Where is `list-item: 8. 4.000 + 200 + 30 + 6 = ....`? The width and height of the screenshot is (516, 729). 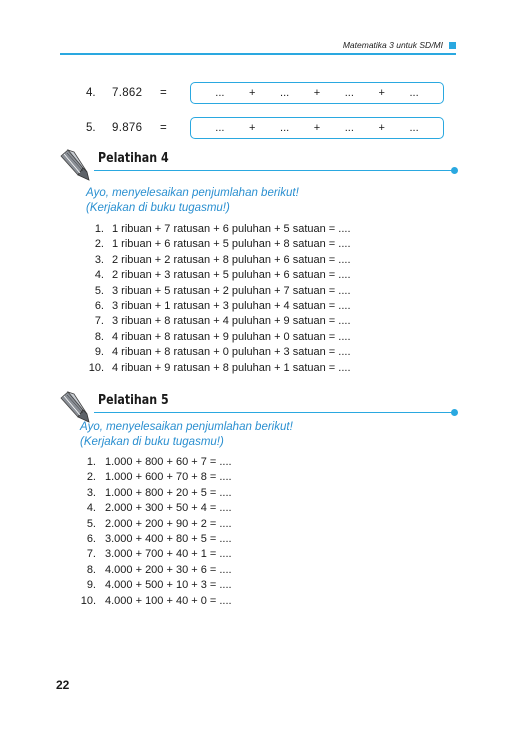
list-item: 8. 4.000 + 200 + 30 + 6 = .... is located at coordinates (152, 570).